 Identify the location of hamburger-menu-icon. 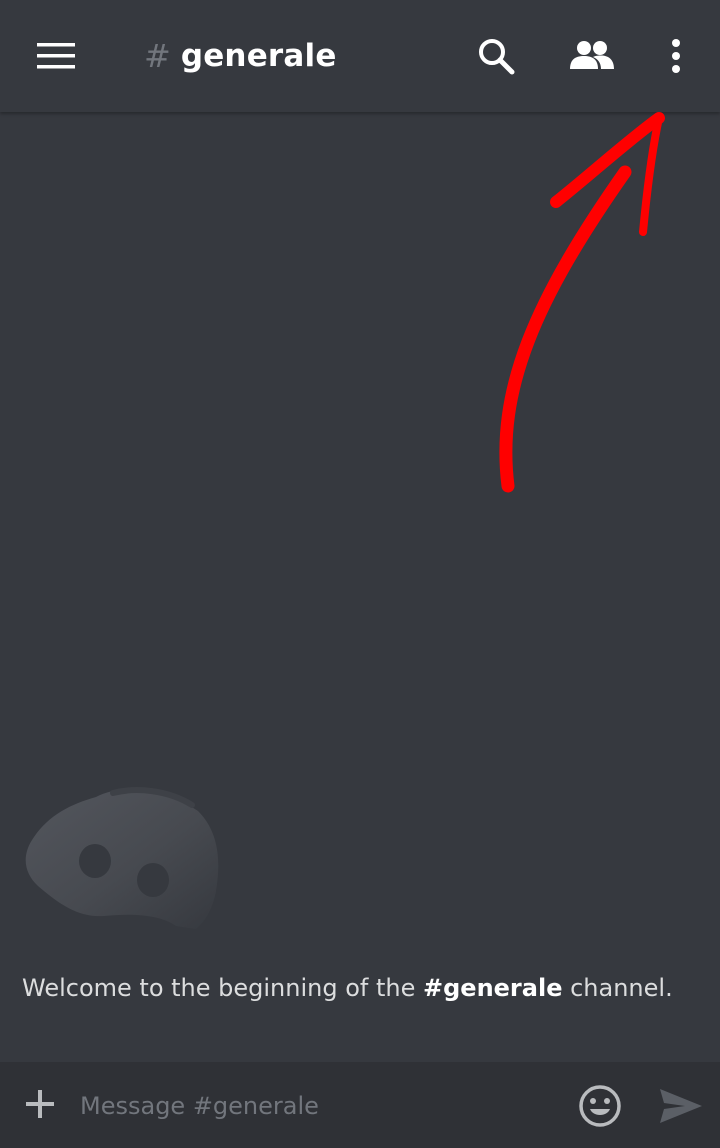
(56, 56).